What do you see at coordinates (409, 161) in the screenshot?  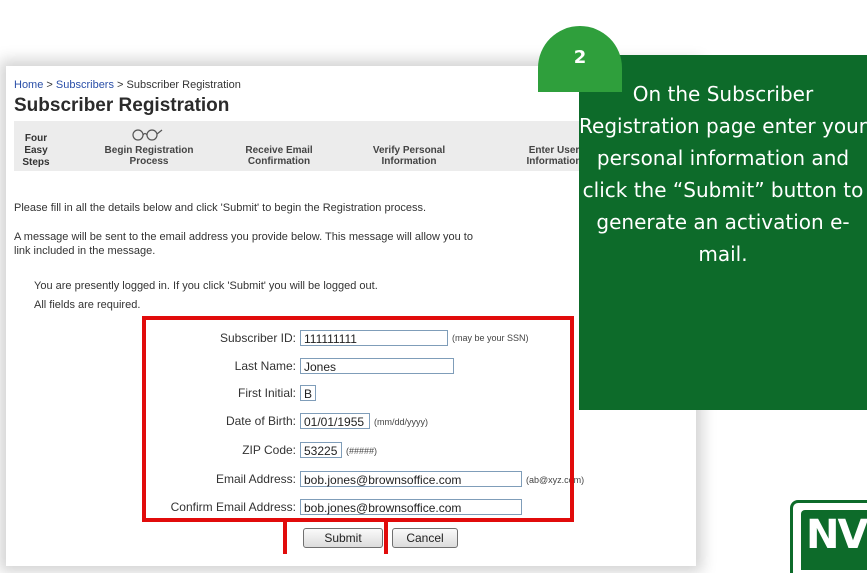 I see `step-label: Information` at bounding box center [409, 161].